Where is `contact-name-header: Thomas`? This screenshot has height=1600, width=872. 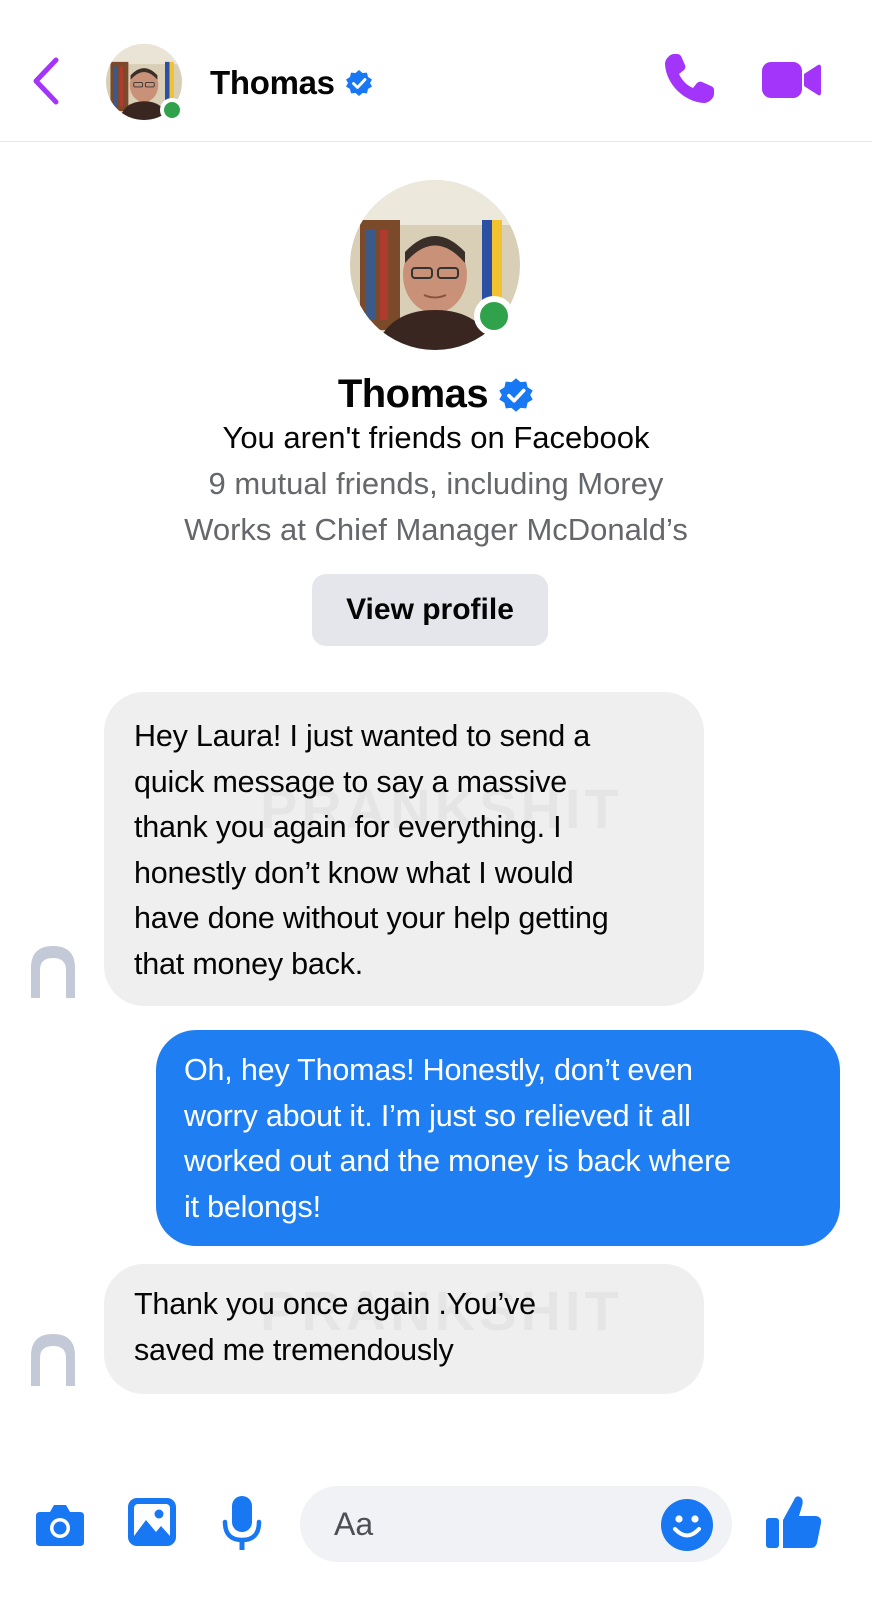 contact-name-header: Thomas is located at coordinates (291, 83).